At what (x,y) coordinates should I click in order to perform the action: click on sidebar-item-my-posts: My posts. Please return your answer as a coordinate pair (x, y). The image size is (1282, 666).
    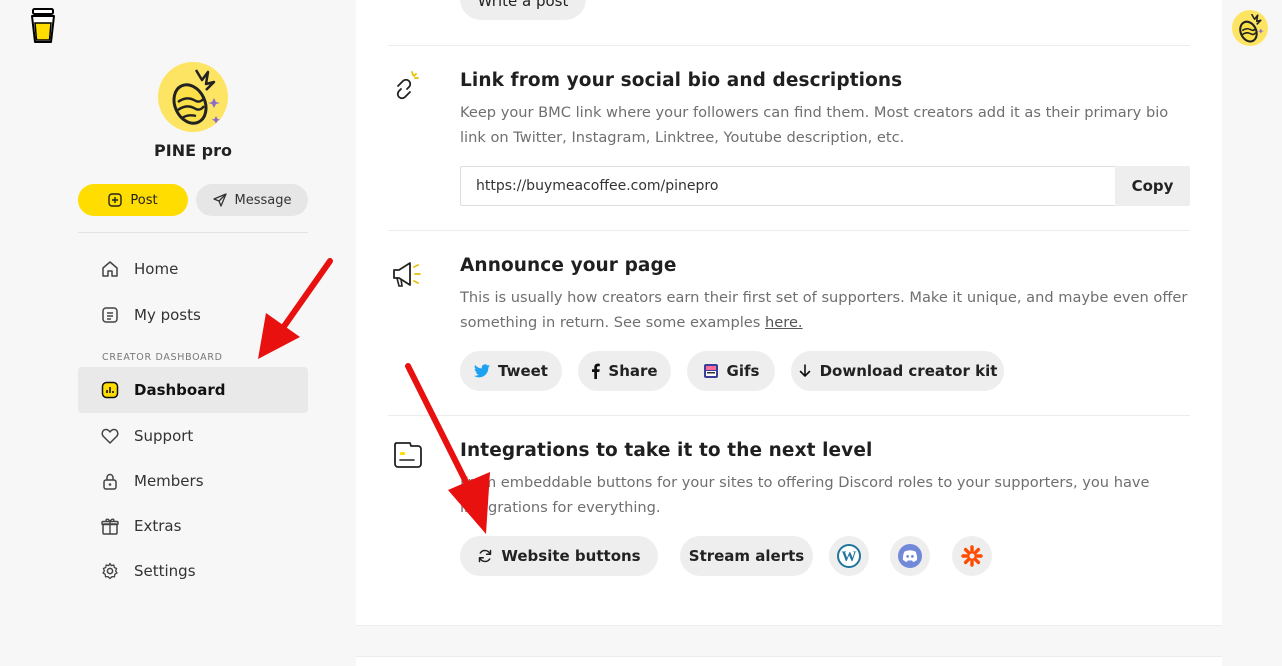
    Looking at the image, I should click on (193, 315).